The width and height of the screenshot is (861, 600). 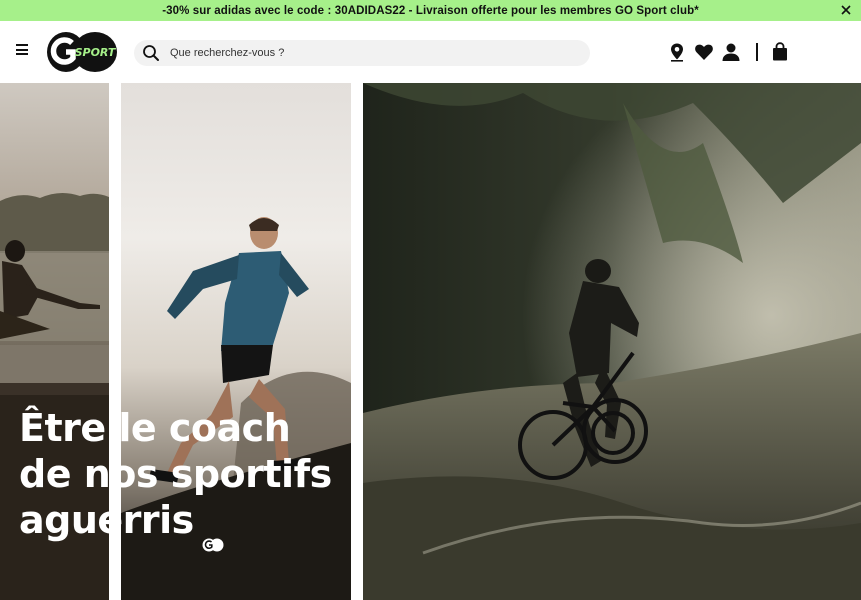 I want to click on header-separator, so click(x=757, y=52).